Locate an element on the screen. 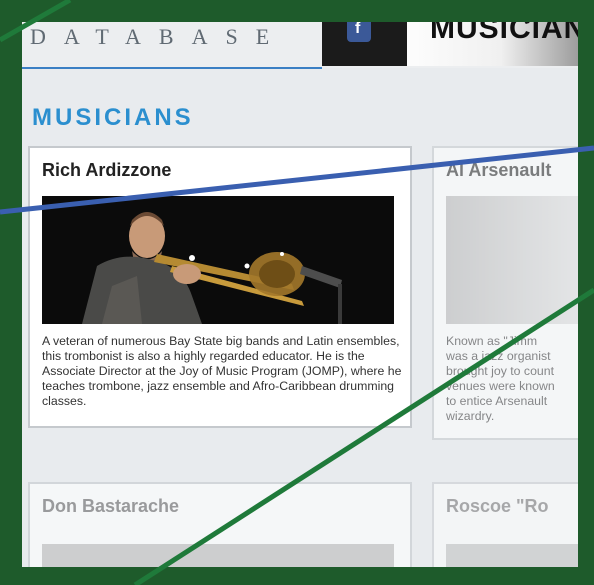 The width and height of the screenshot is (594, 585). musician-name: Don Bastarache is located at coordinates (110, 506).